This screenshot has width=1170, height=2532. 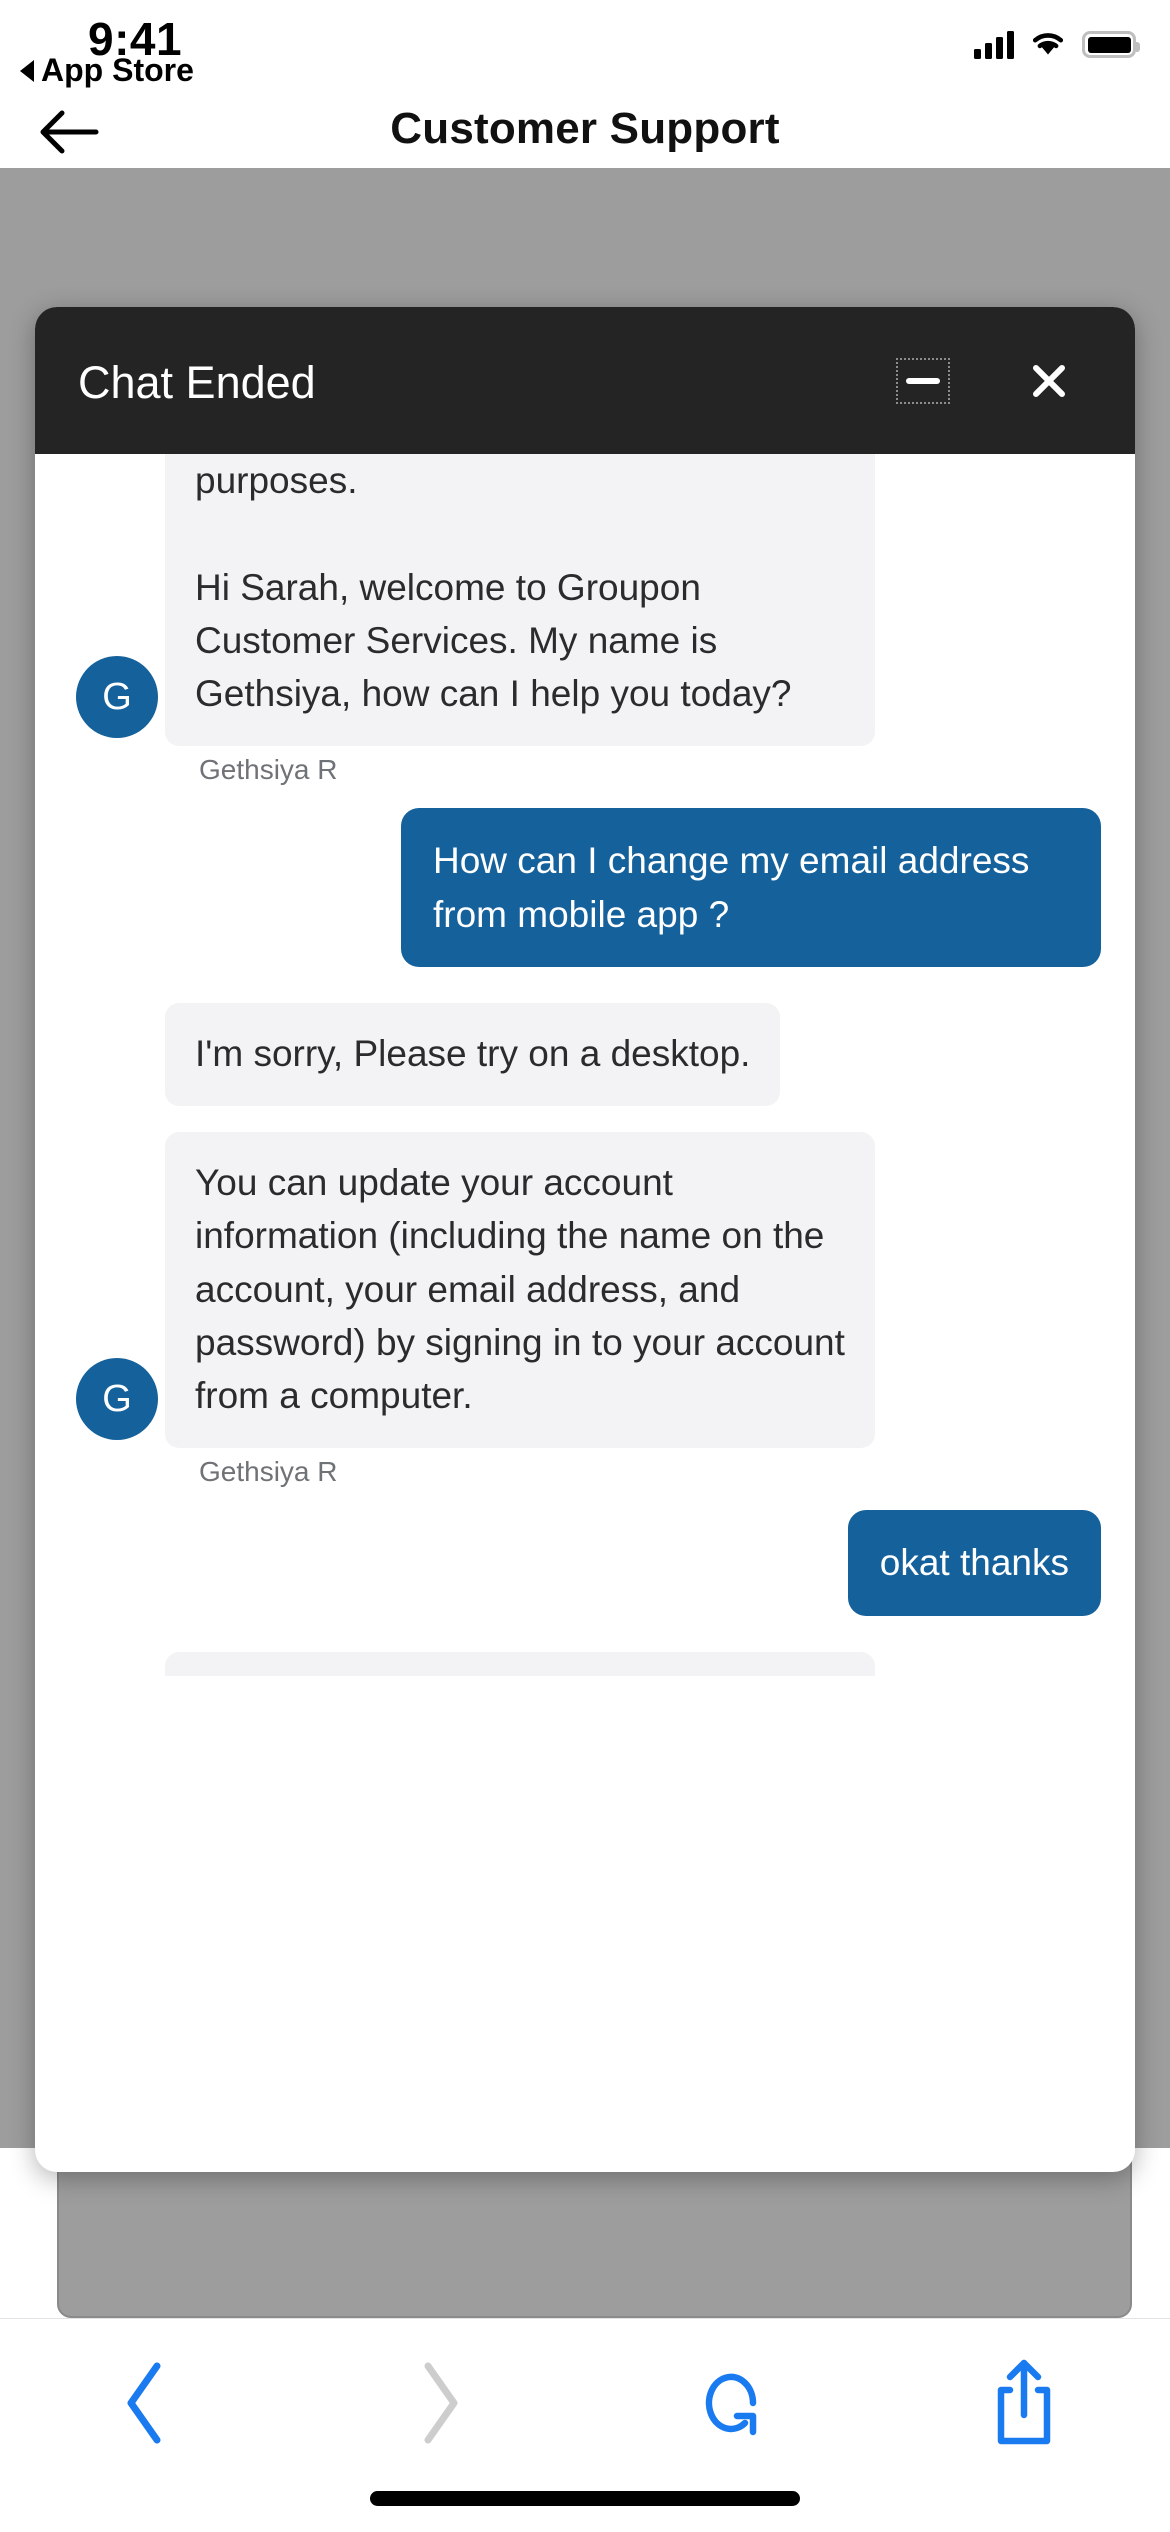 I want to click on message-row-user: okat thanks, so click(x=585, y=1563).